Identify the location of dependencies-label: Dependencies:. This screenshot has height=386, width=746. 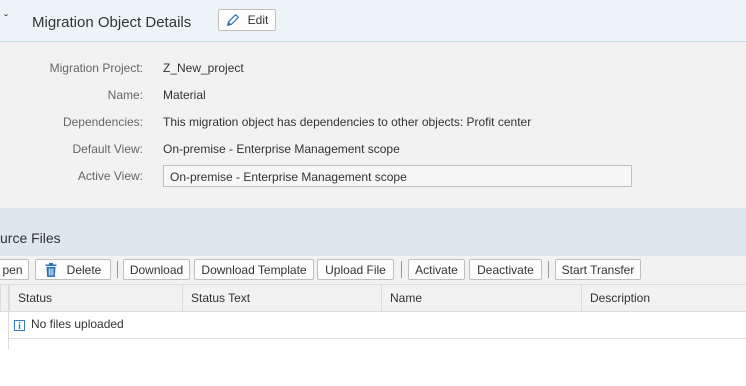
(102, 122).